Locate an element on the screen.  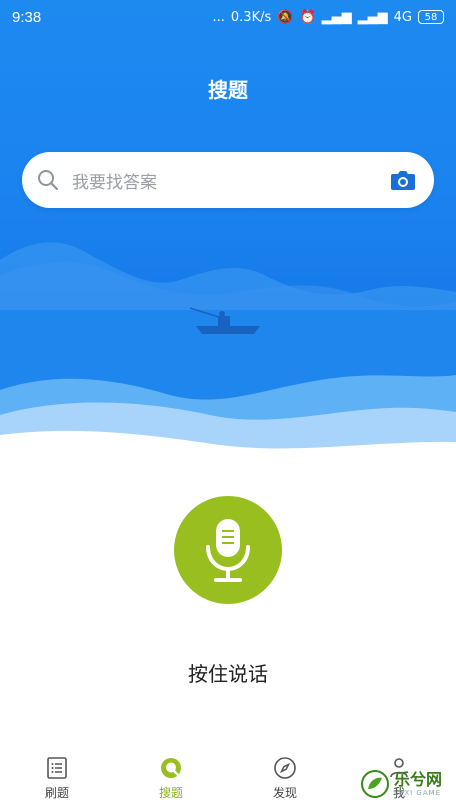
page-title: 搜题 is located at coordinates (228, 90).